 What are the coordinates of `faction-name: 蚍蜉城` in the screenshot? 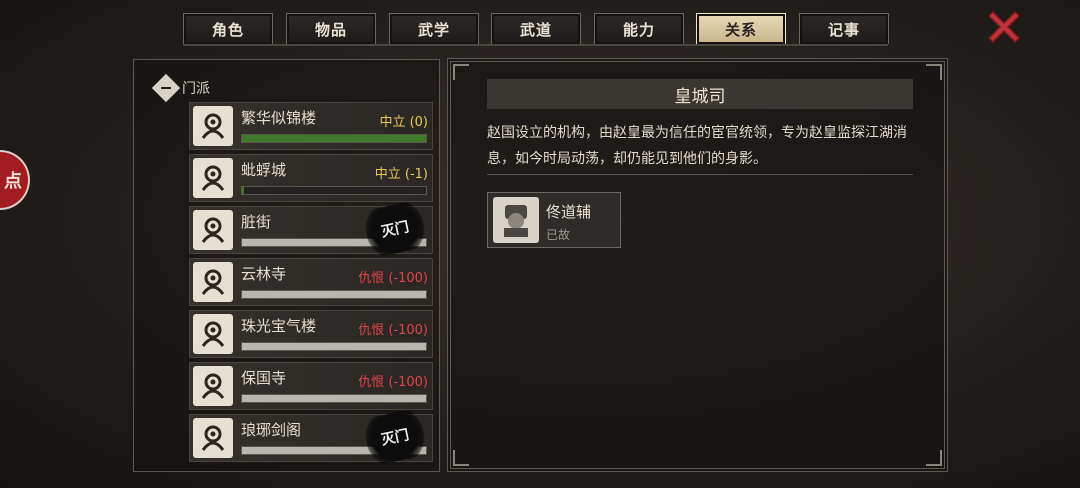 It's located at (264, 170).